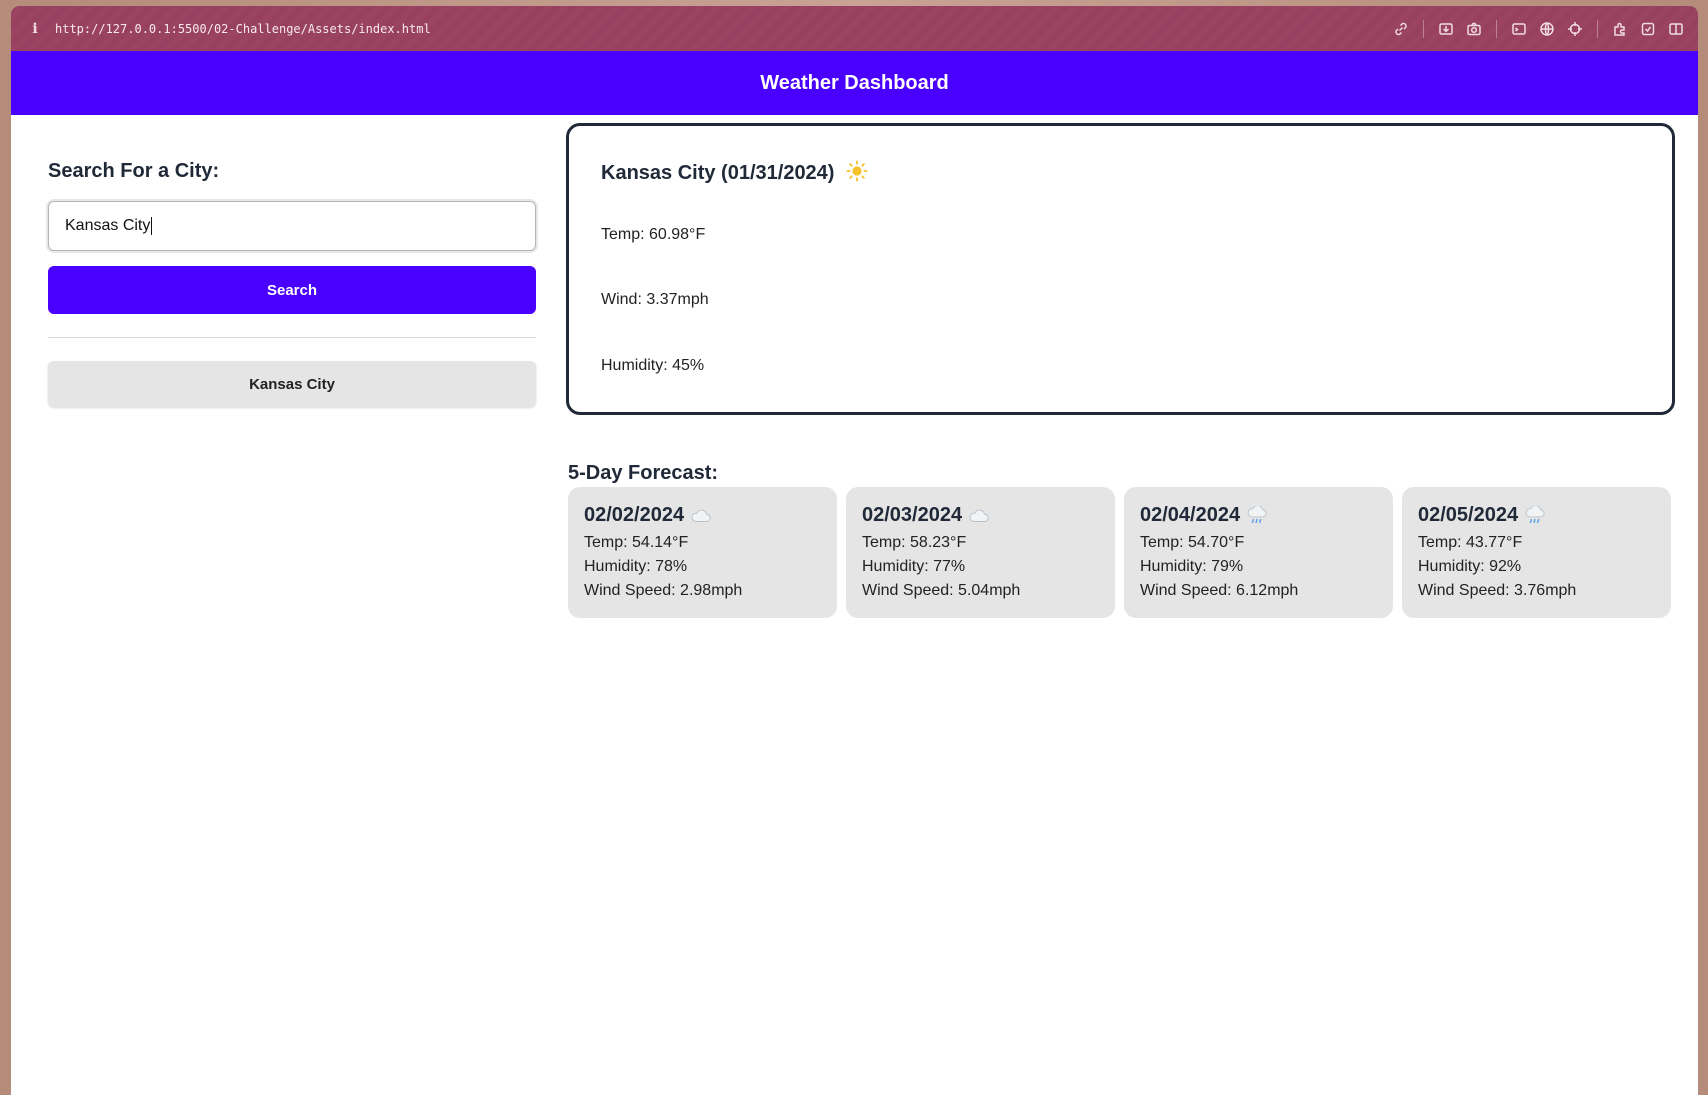  Describe the element at coordinates (655, 299) in the screenshot. I see `current-wind: Wind: 3.37mph` at that location.